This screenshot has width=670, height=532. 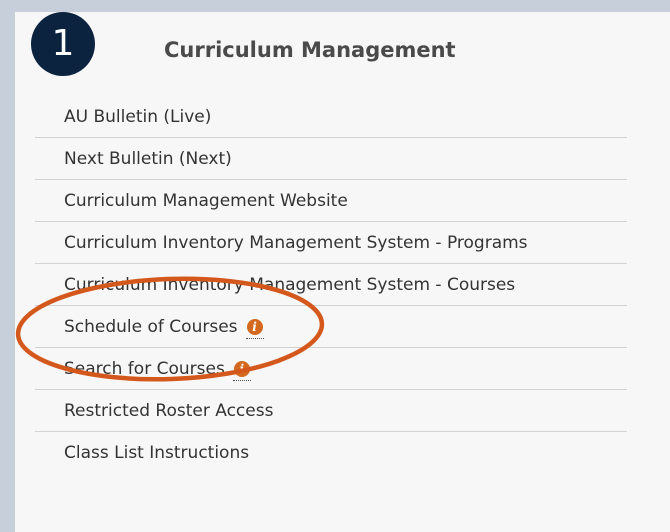 What do you see at coordinates (331, 117) in the screenshot?
I see `link-au-bulletin-live: AU Bulletin (Live)` at bounding box center [331, 117].